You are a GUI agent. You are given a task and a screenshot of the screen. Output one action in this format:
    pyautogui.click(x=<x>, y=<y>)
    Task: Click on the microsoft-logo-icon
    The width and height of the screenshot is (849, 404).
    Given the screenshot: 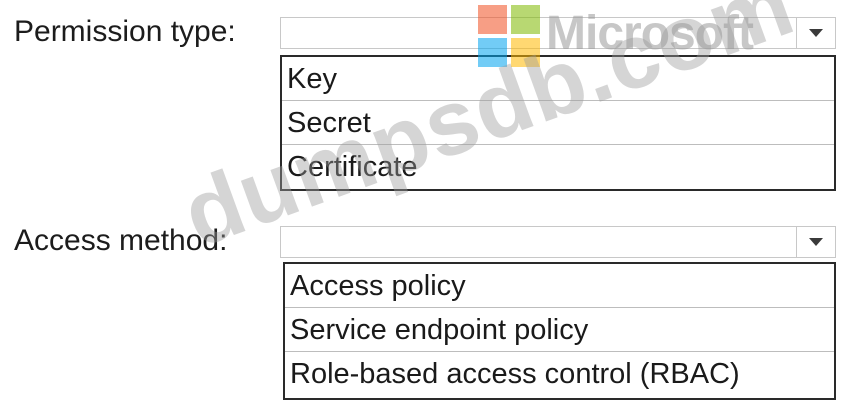 What is the action you would take?
    pyautogui.click(x=509, y=36)
    